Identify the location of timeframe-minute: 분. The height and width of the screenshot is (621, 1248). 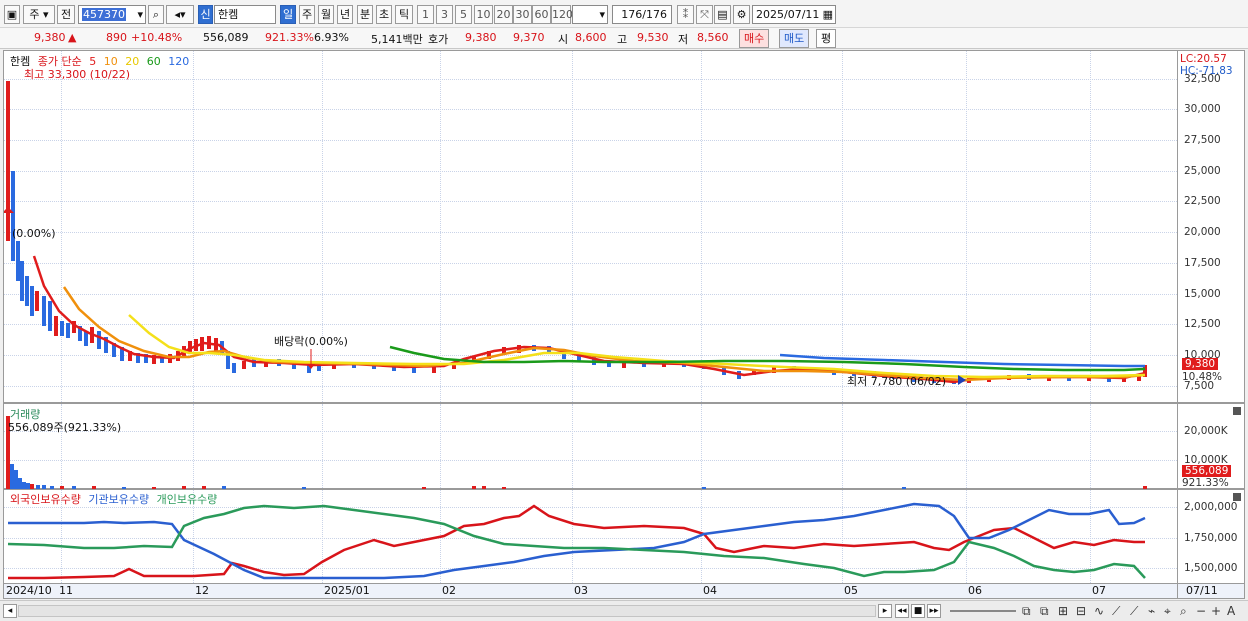
(365, 14).